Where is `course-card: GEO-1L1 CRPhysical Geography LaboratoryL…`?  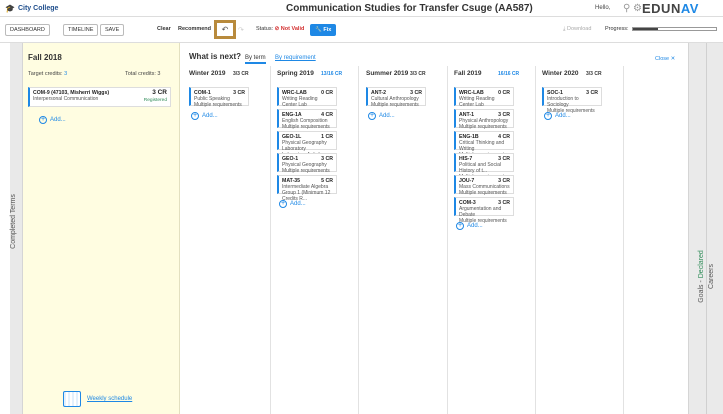 course-card: GEO-1L1 CRPhysical Geography LaboratoryL… is located at coordinates (307, 144).